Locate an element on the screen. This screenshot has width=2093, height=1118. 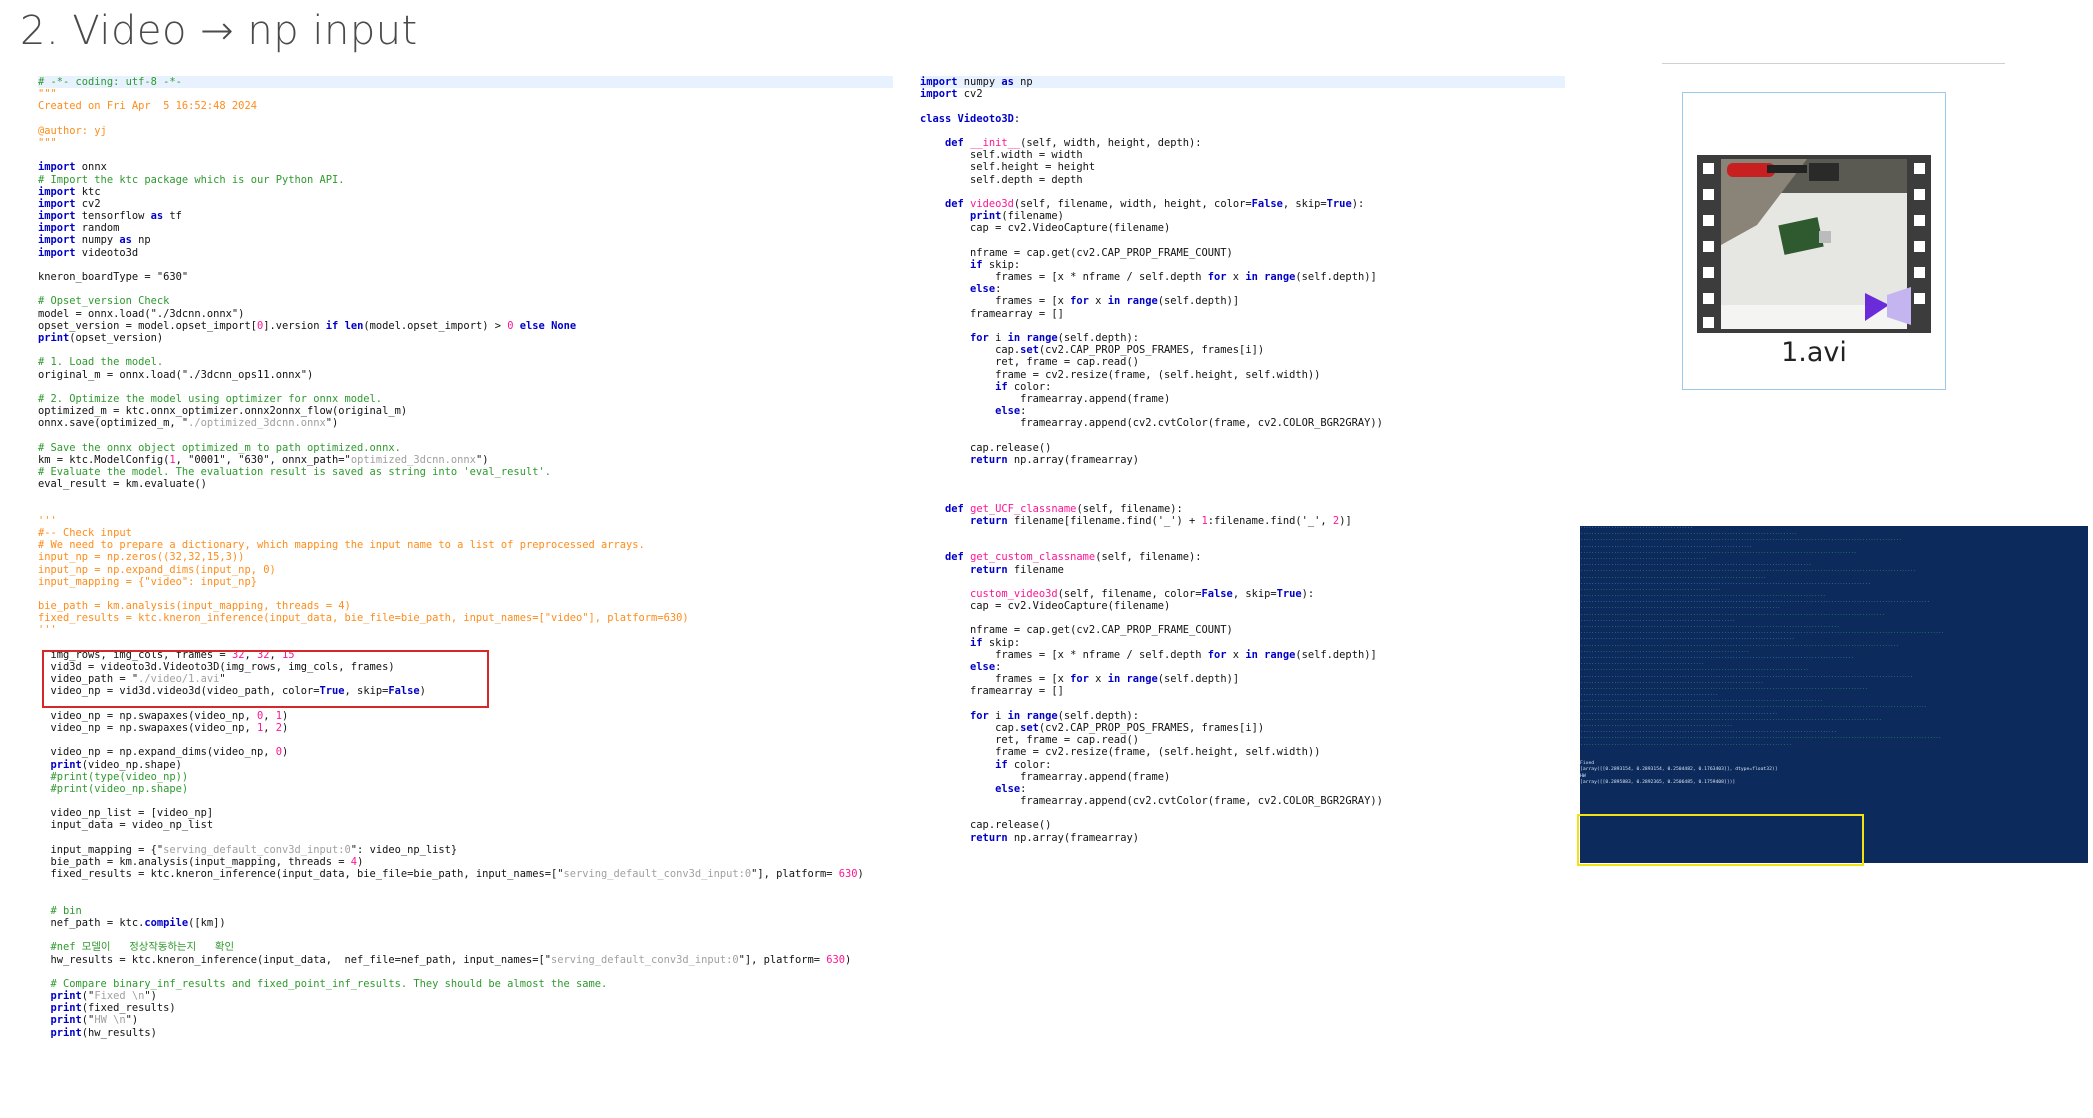
code-line: self.width = width is located at coordinates (1242, 155).